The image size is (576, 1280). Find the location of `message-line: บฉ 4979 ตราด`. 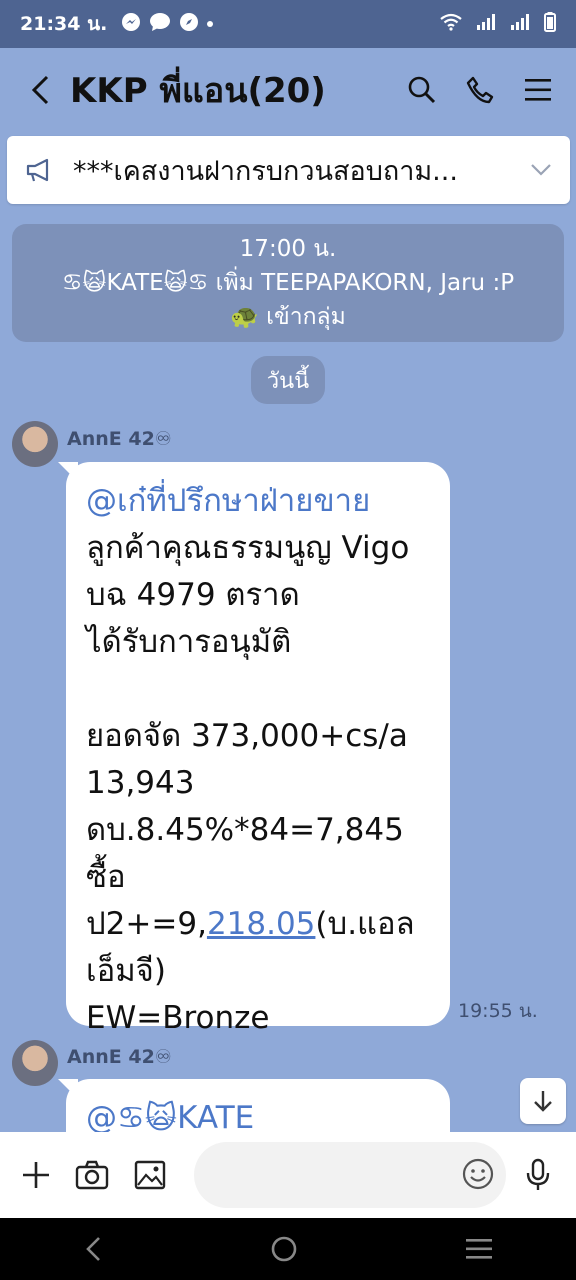

message-line: บฉ 4979 ตราด is located at coordinates (193, 595).